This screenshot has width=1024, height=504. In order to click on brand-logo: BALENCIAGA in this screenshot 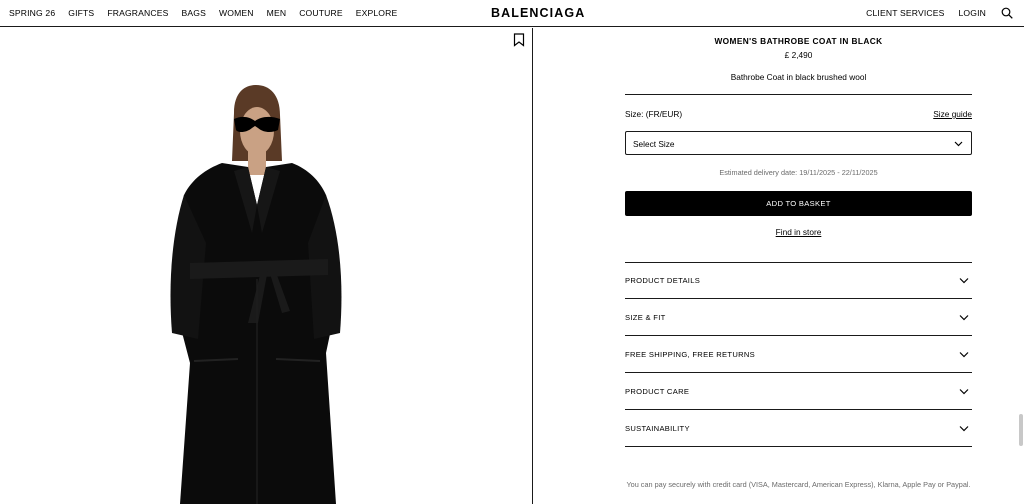, I will do `click(538, 13)`.